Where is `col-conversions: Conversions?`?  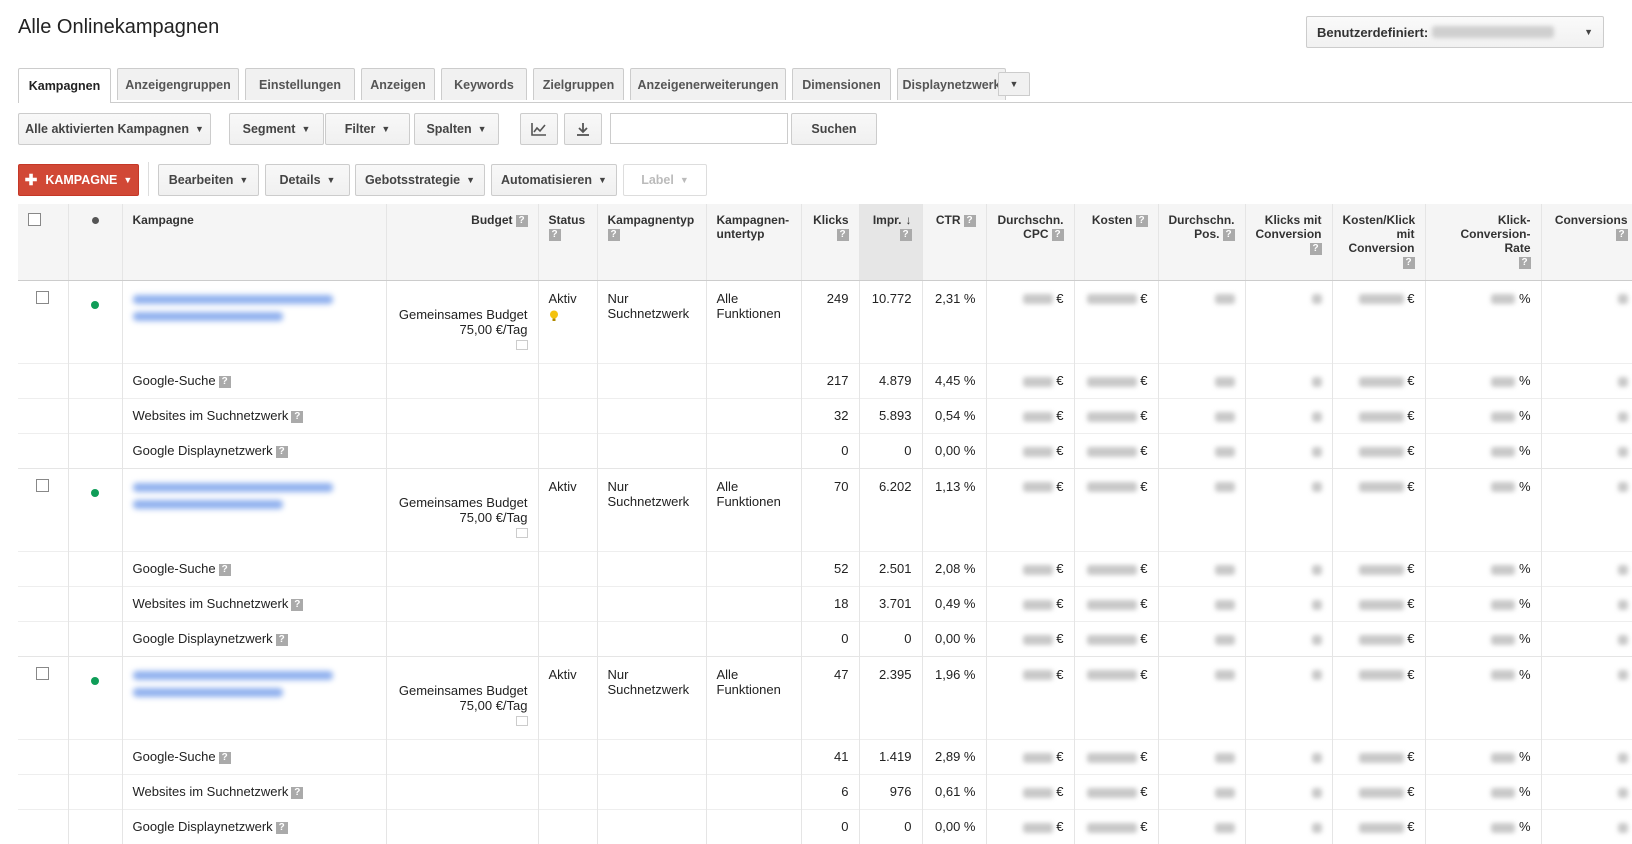
col-conversions: Conversions? is located at coordinates (1586, 242).